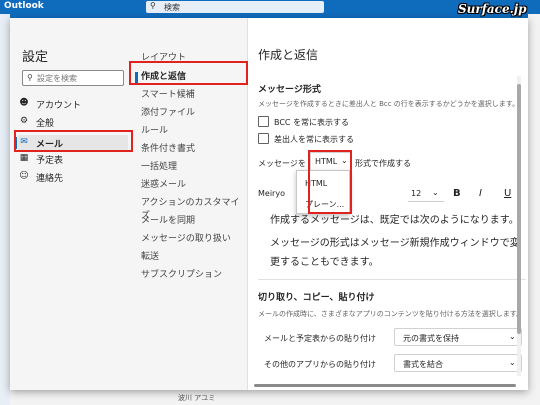 This screenshot has width=540, height=405. Describe the element at coordinates (458, 363) in the screenshot. I see `paste-other-dropdown: 書式を結合 ⌄` at that location.